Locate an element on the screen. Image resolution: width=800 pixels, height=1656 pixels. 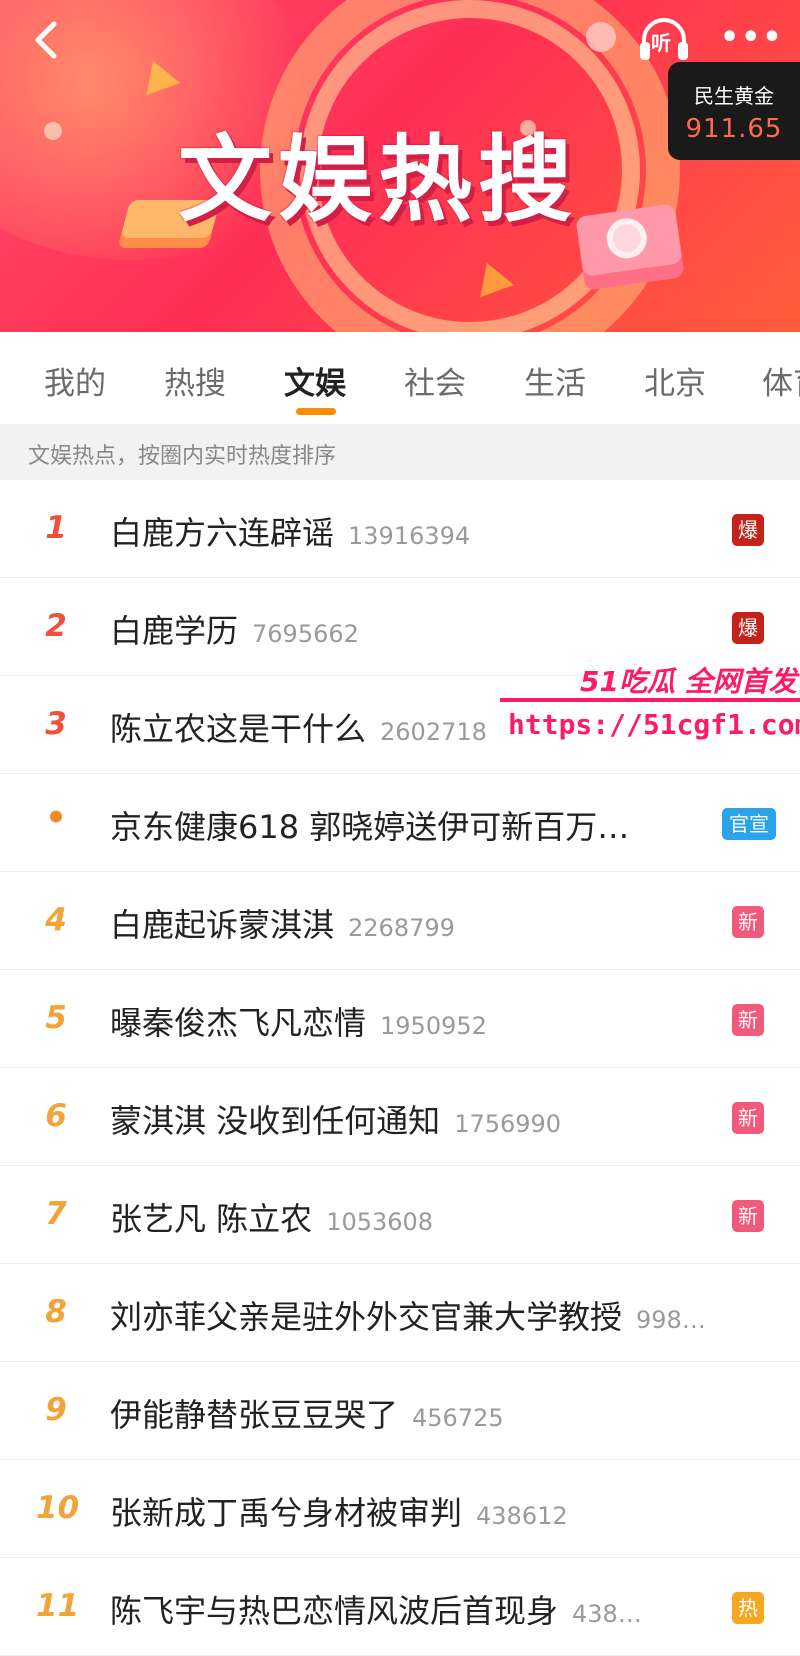
item-title: 张新成丁禹兮身材被审判 is located at coordinates (286, 1513).